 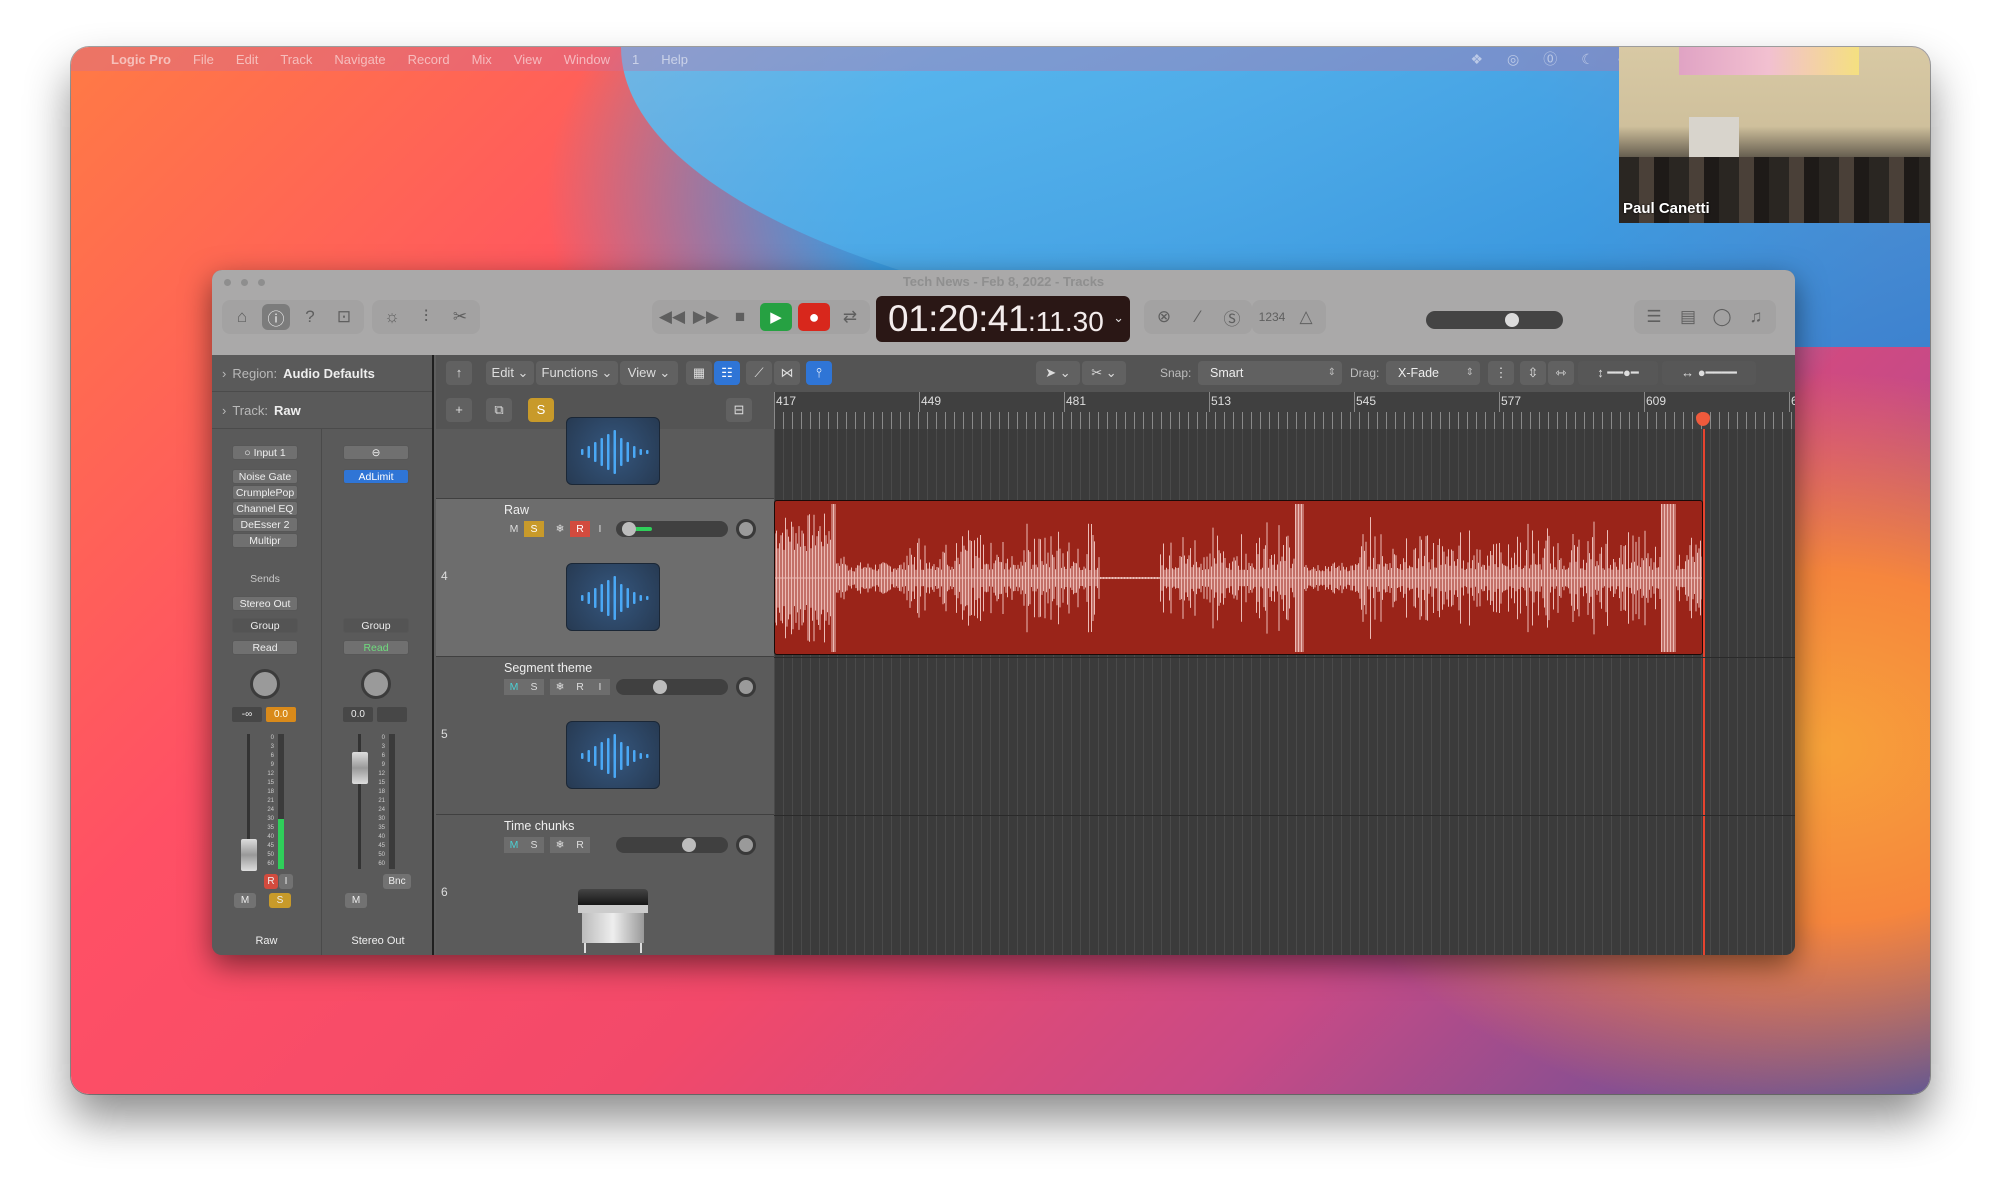 I want to click on track-name: Raw, so click(x=516, y=510).